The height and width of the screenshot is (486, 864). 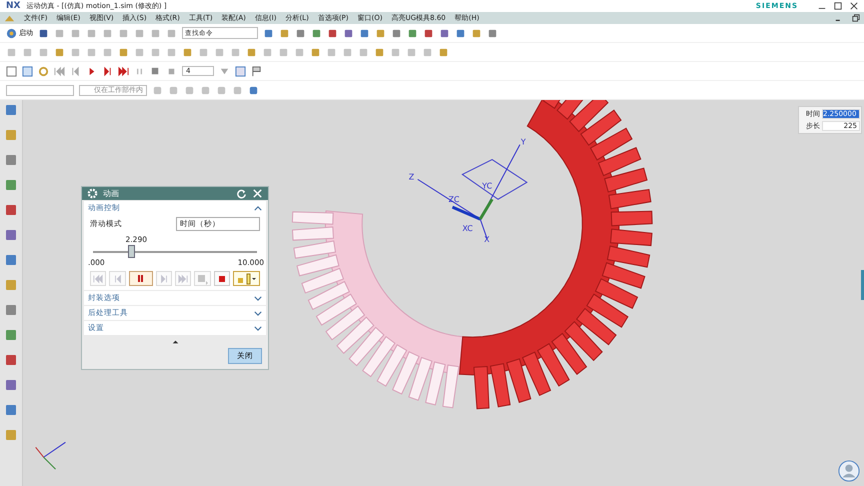 What do you see at coordinates (40, 90) in the screenshot?
I see `filter-dropdown` at bounding box center [40, 90].